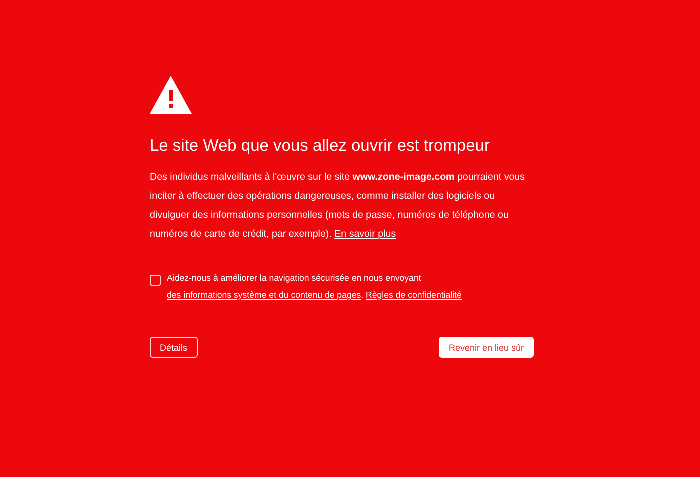  Describe the element at coordinates (338, 206) in the screenshot. I see `warning-message: Des individus malveillants à l'œuvre sur le site www.zone-image.com pourraient vous inciter à effectuer des opérations dangereuses, comme installer des logiciels ou divulguer des informations personnelles (mots de passe, numéros de téléphone ou numéros de carte de crédit, par exemple). En savoir plus` at that location.